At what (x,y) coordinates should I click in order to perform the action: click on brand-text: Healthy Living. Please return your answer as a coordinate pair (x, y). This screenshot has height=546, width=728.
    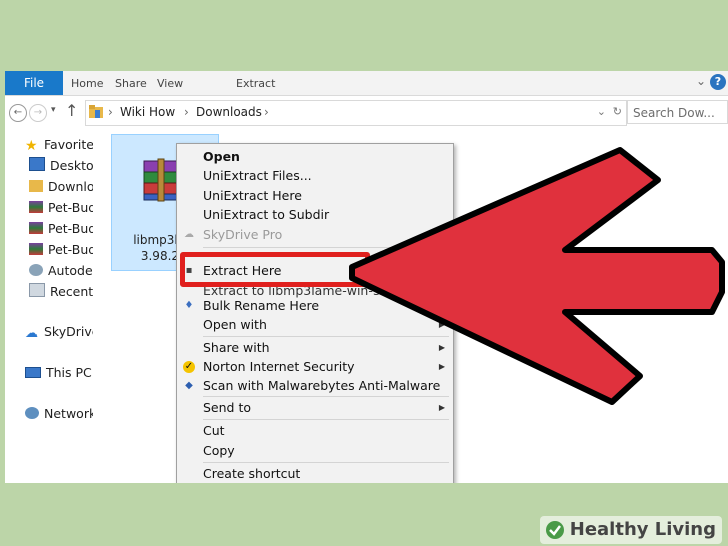
    Looking at the image, I should click on (642, 529).